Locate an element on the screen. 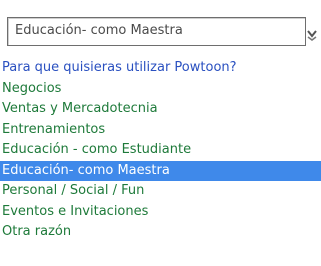 This screenshot has width=321, height=266. chevron-down-icon is located at coordinates (312, 35).